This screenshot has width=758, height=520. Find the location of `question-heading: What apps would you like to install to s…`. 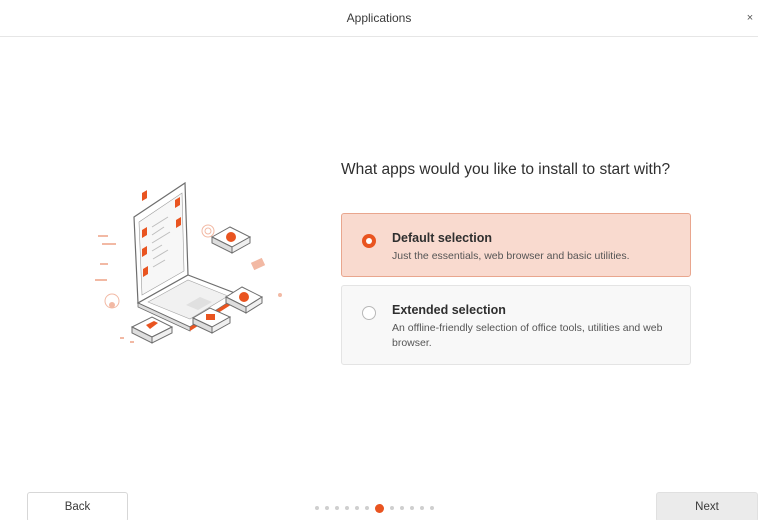

question-heading: What apps would you like to install to s… is located at coordinates (506, 169).